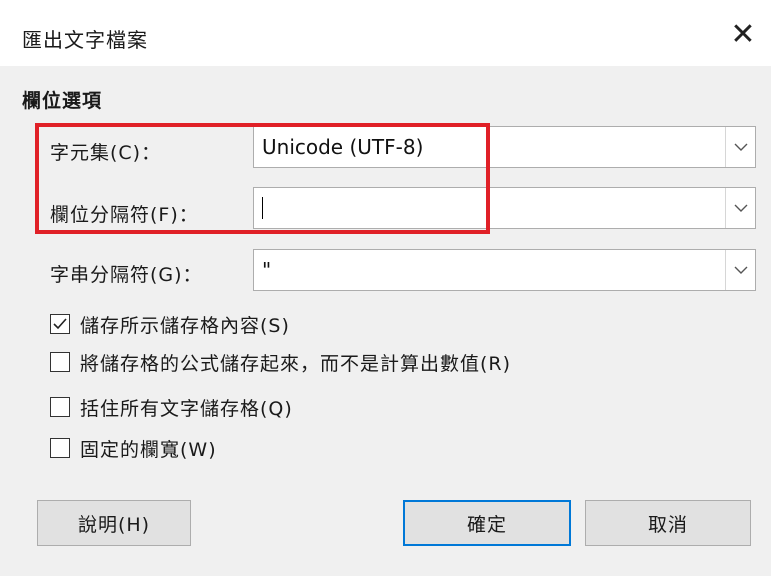  I want to click on cancel-button: 取消, so click(668, 523).